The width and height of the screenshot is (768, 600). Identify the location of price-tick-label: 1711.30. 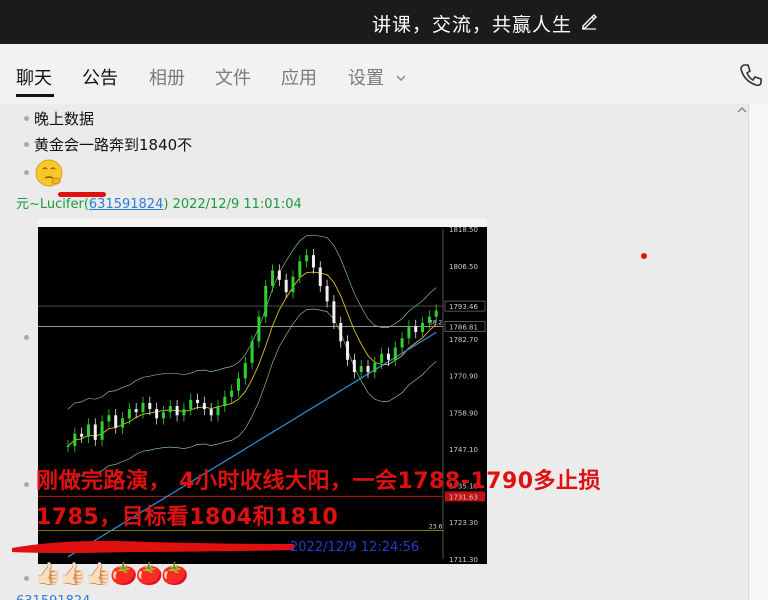
(463, 560).